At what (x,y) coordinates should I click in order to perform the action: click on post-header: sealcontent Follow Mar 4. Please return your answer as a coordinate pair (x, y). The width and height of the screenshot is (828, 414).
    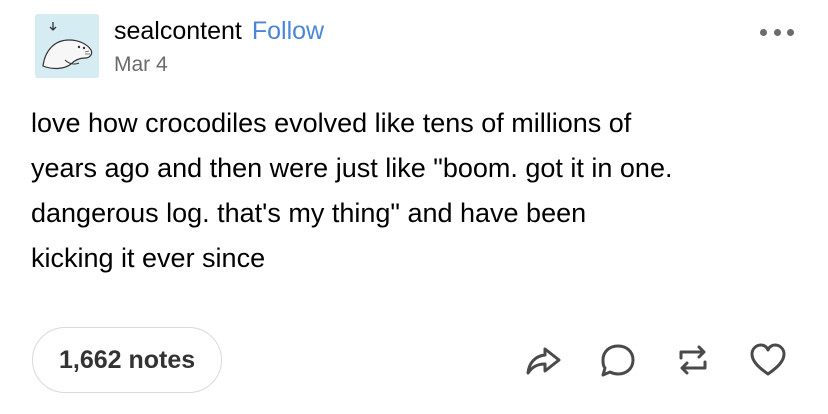
    Looking at the image, I should click on (219, 47).